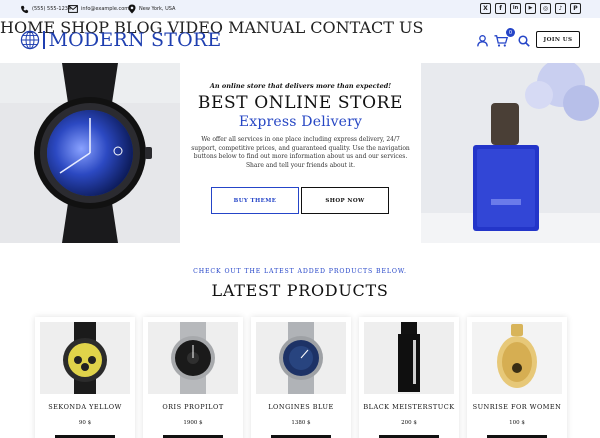  I want to click on facebook-icon: f, so click(500, 8).